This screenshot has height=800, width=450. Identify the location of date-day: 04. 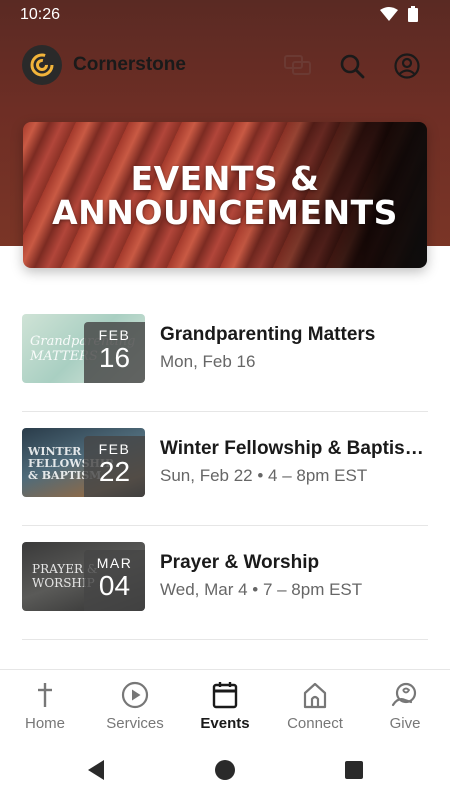
(114, 585).